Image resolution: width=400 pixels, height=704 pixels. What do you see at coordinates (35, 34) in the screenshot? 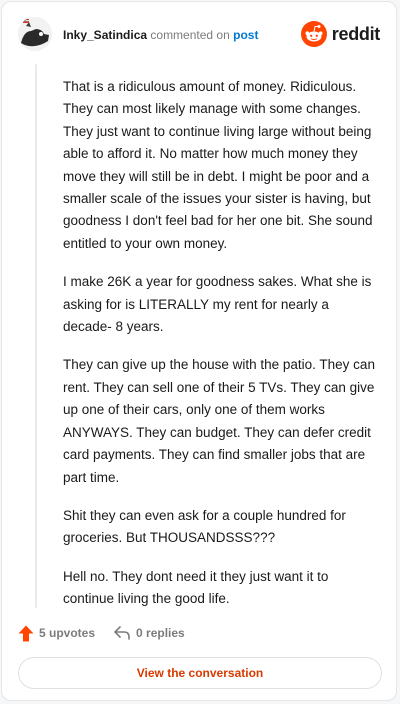
I see `avatar` at bounding box center [35, 34].